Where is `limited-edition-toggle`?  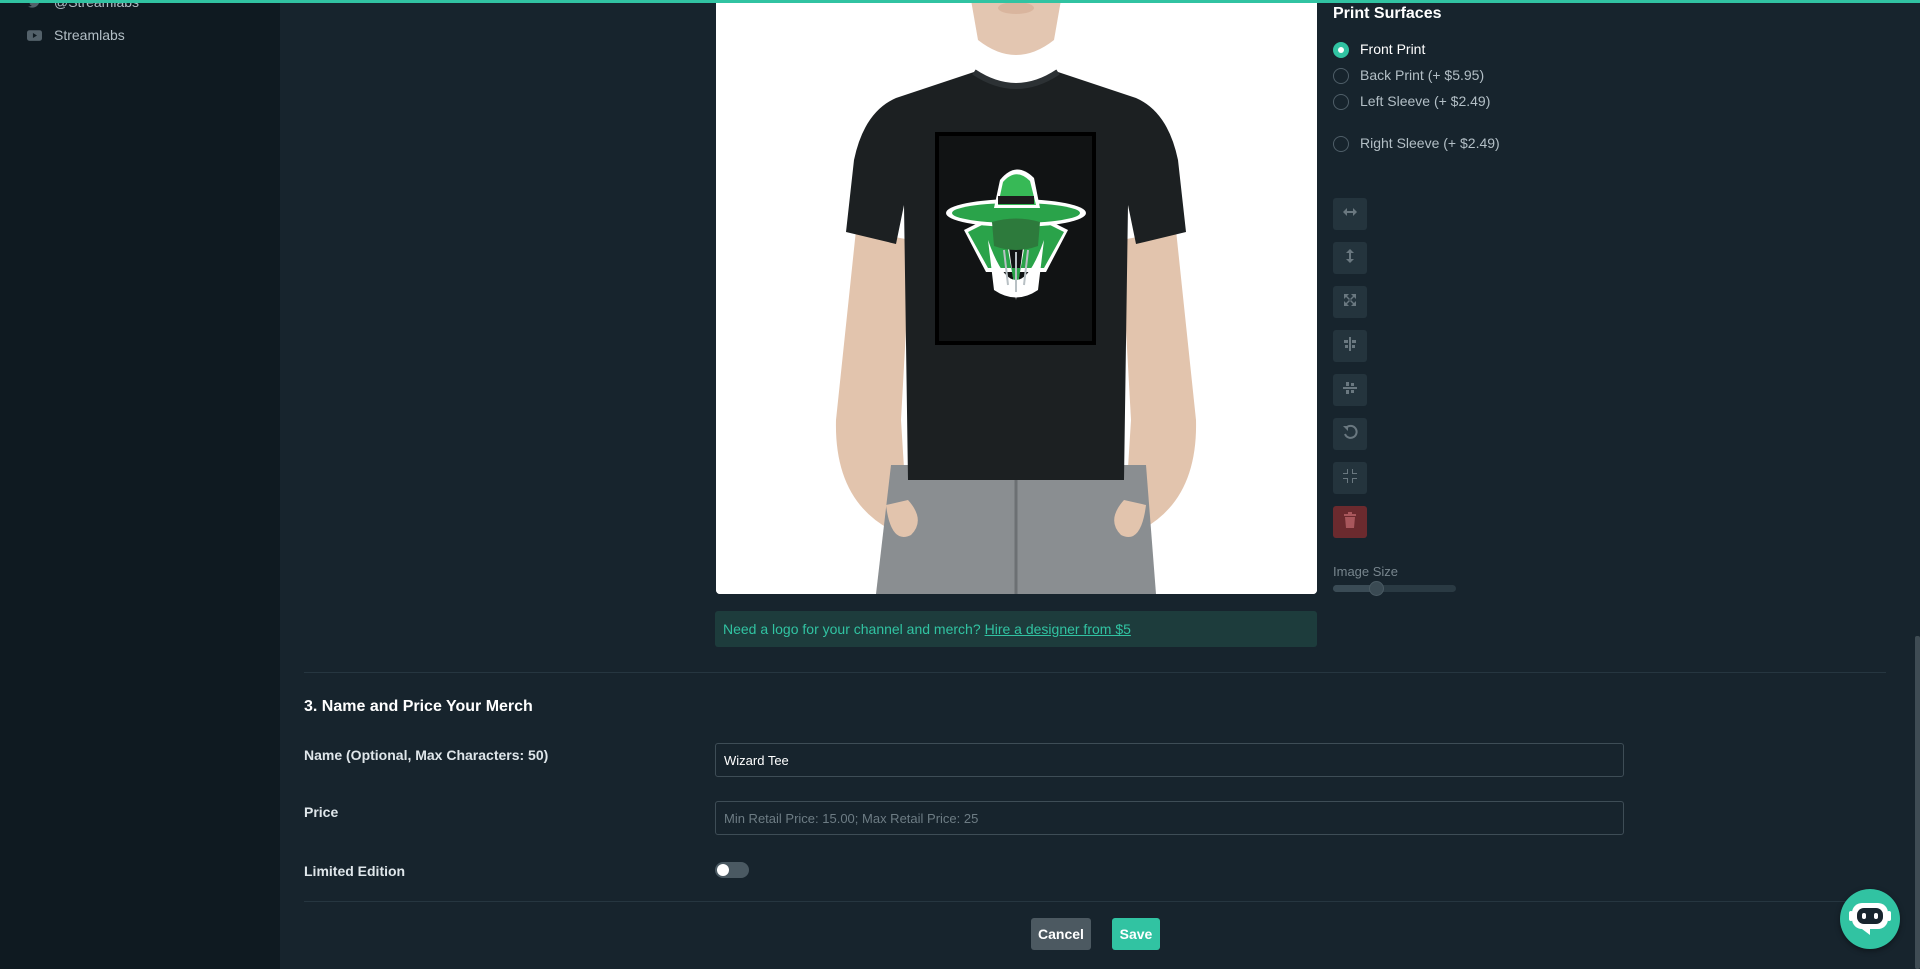
limited-edition-toggle is located at coordinates (732, 870).